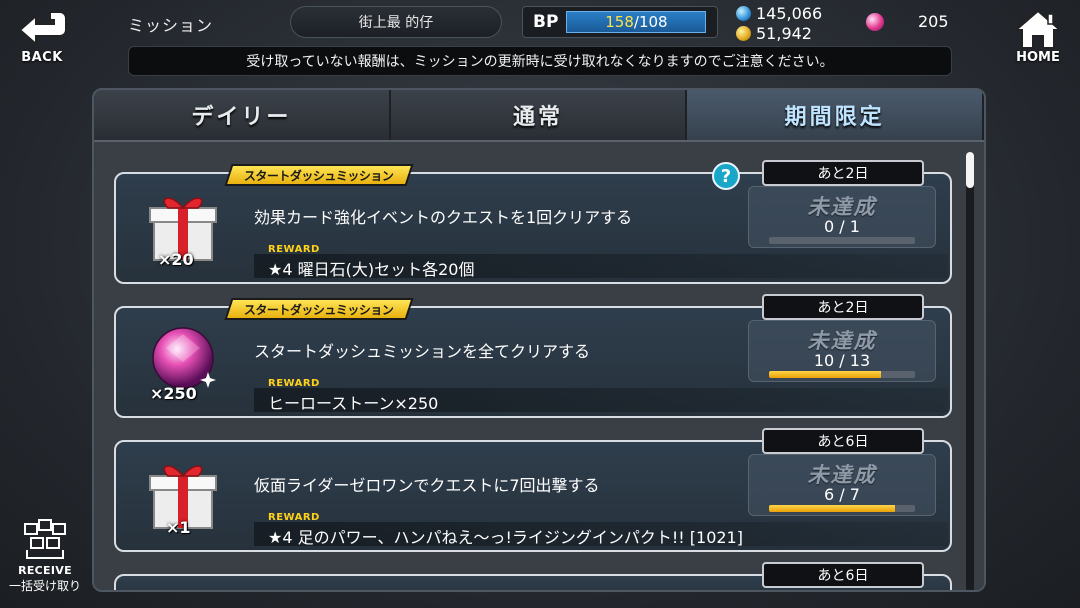  What do you see at coordinates (427, 485) in the screenshot?
I see `mission-description: 仮面ライダーゼロワンでクエストに7回出撃する` at bounding box center [427, 485].